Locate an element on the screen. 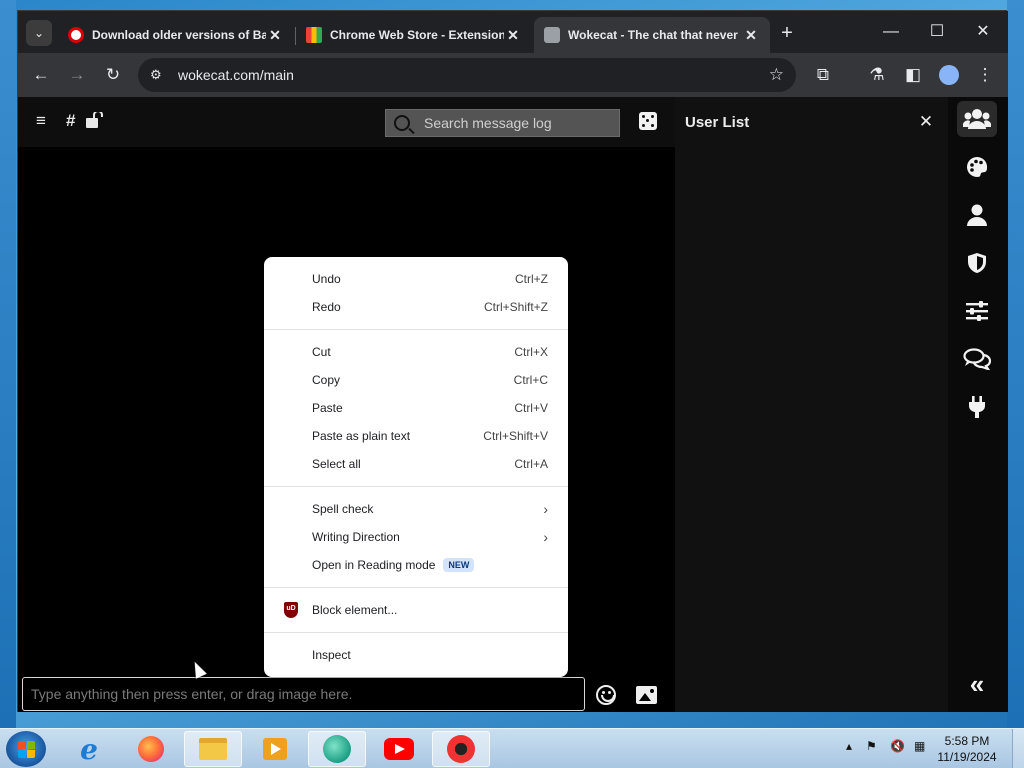 The height and width of the screenshot is (768, 1024). tab-download-older-versions: Download older versions of Ba ✕ is located at coordinates (176, 35).